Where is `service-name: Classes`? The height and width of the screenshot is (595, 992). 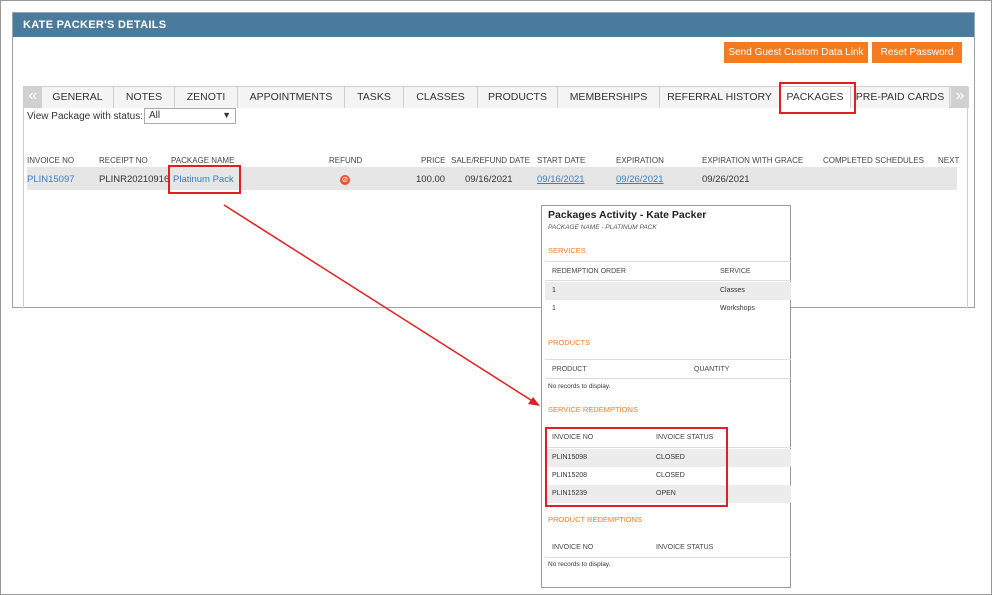
service-name: Classes is located at coordinates (732, 290).